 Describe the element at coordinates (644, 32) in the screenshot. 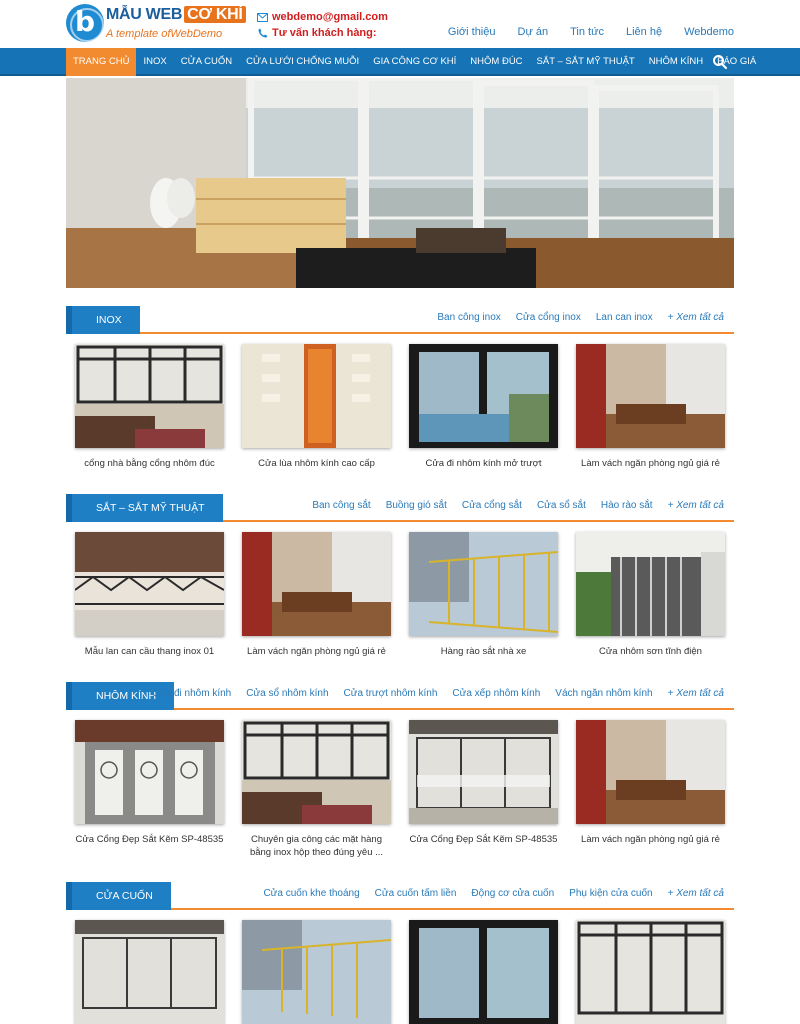

I see `toplink-lien-he: Liên hệ` at that location.